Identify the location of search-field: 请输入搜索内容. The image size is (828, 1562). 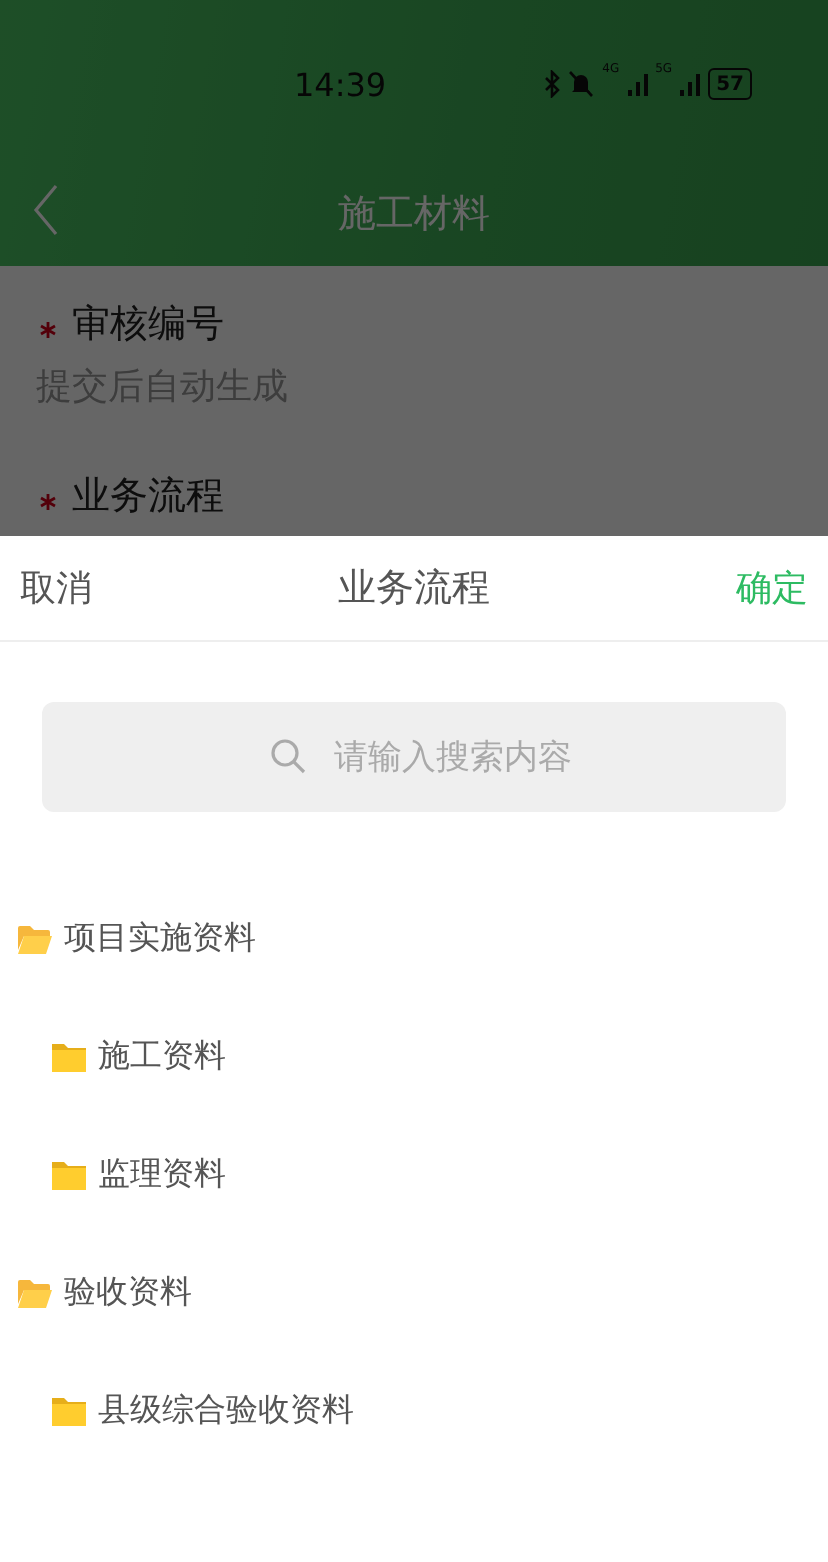
(414, 757).